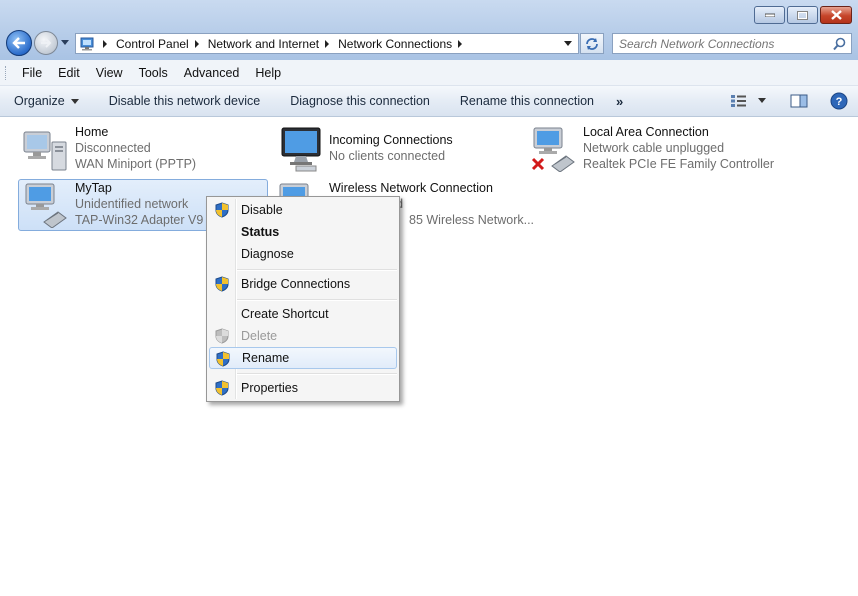  I want to click on forward-arrow-icon, so click(46, 43).